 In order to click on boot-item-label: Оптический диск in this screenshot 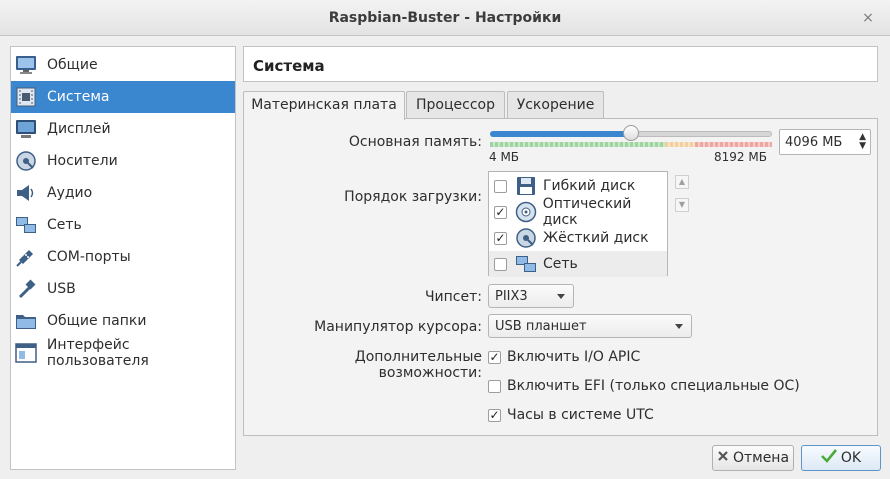, I will do `click(587, 212)`.